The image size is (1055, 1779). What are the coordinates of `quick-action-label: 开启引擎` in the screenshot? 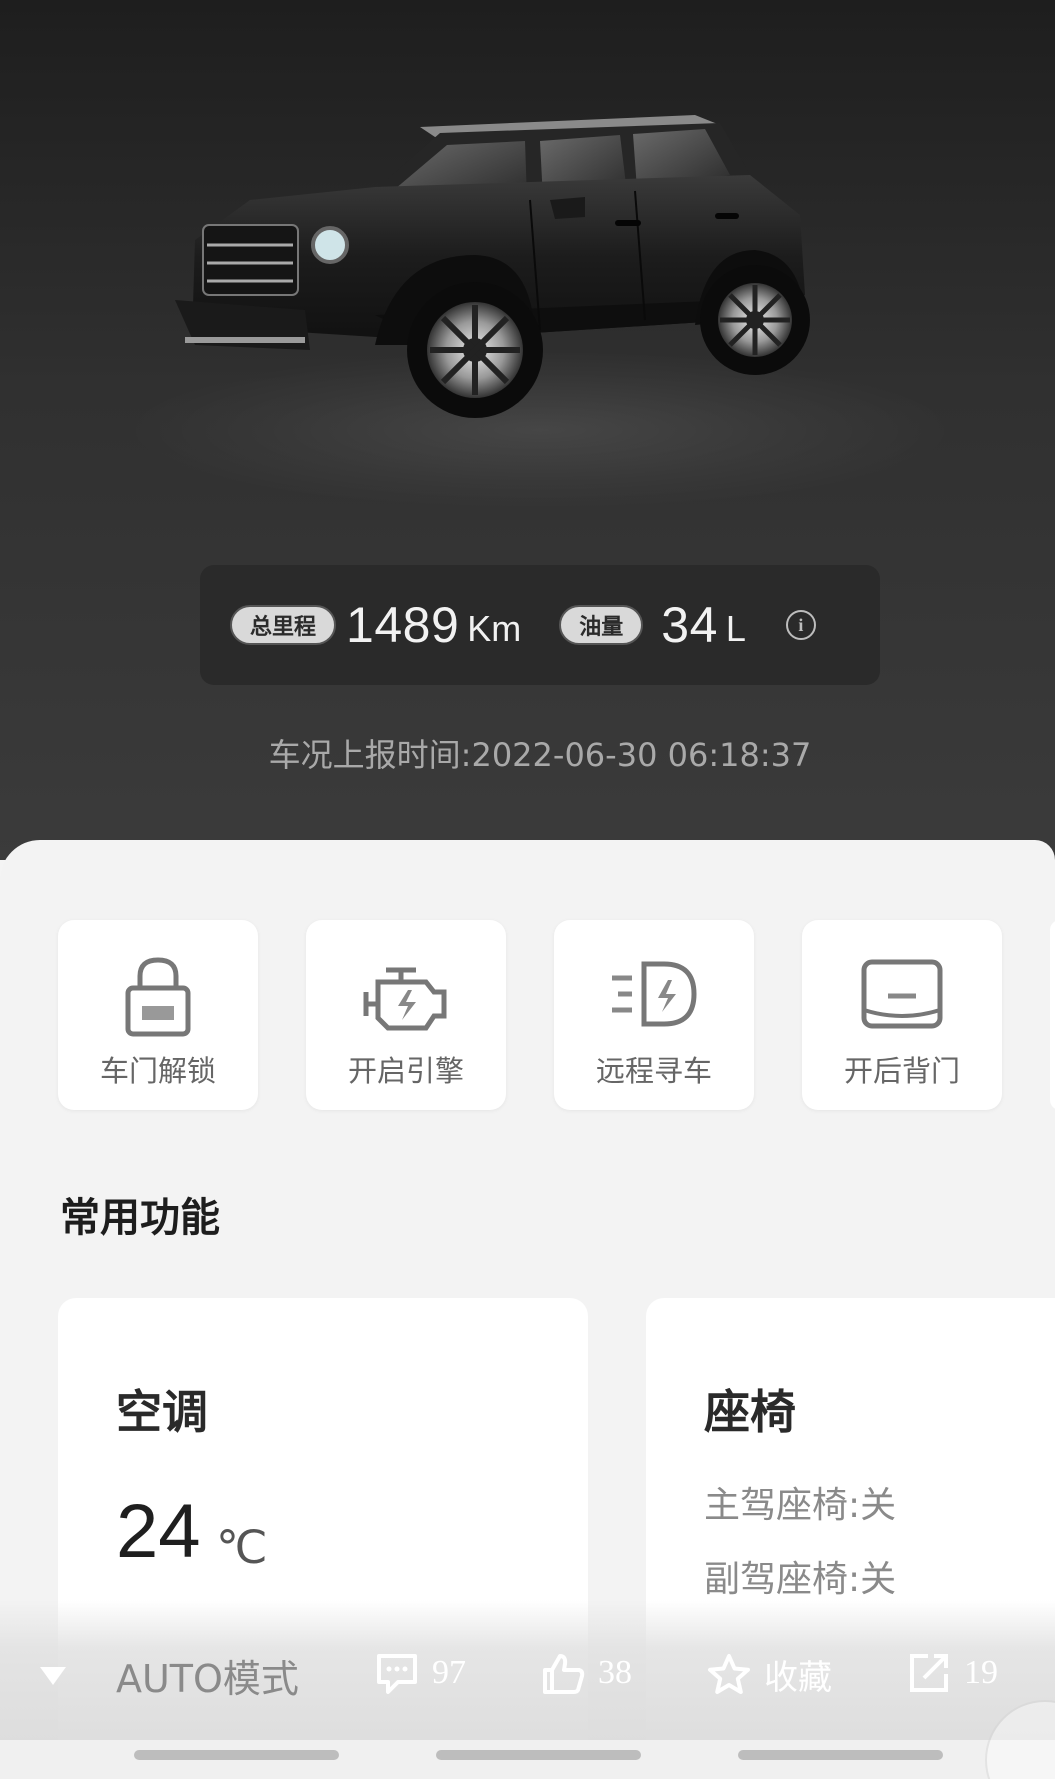 It's located at (405, 1071).